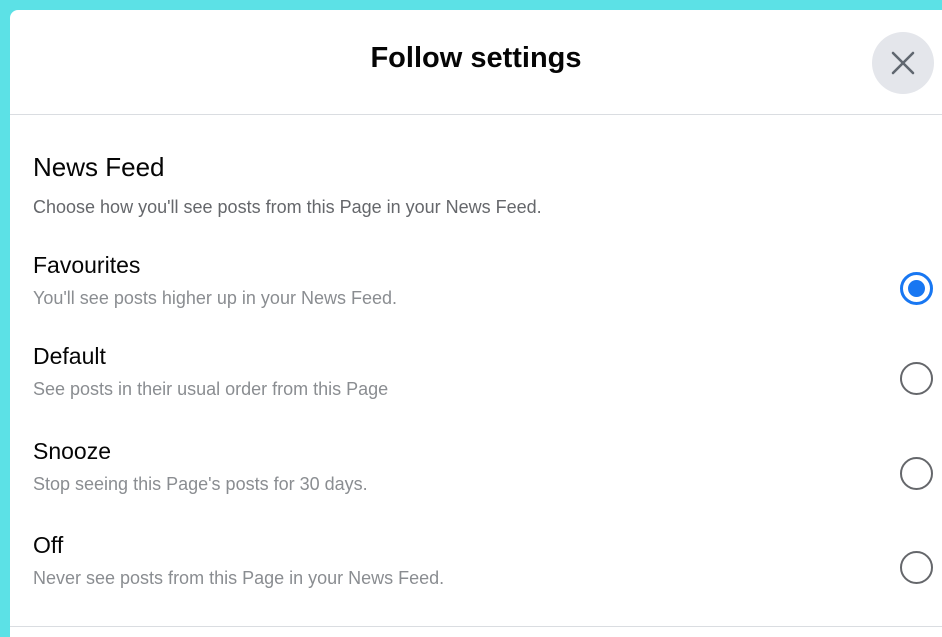 The width and height of the screenshot is (942, 637). I want to click on close-icon, so click(903, 63).